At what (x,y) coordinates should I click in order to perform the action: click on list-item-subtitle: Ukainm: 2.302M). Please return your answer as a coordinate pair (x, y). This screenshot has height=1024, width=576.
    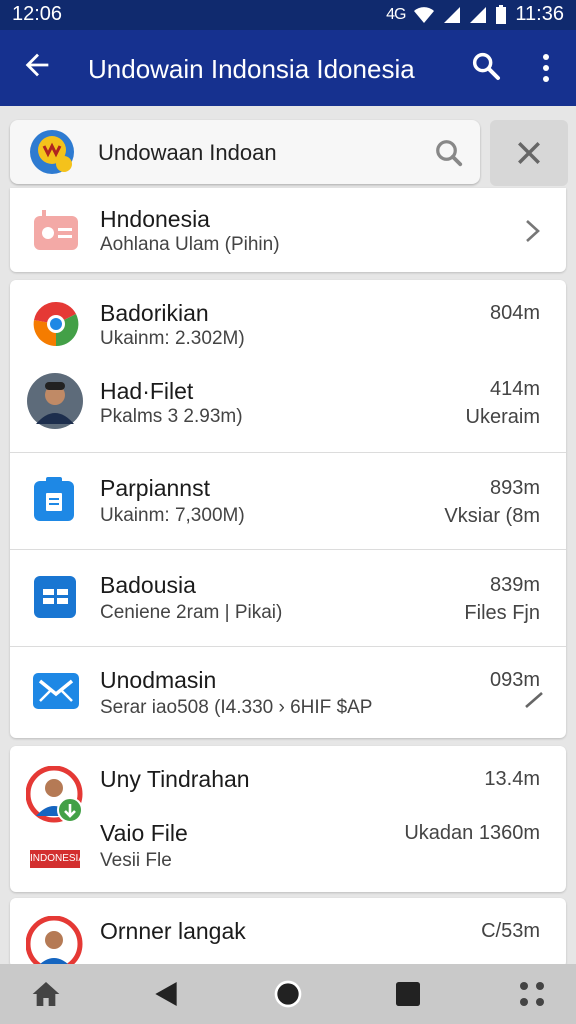
    Looking at the image, I should click on (172, 338).